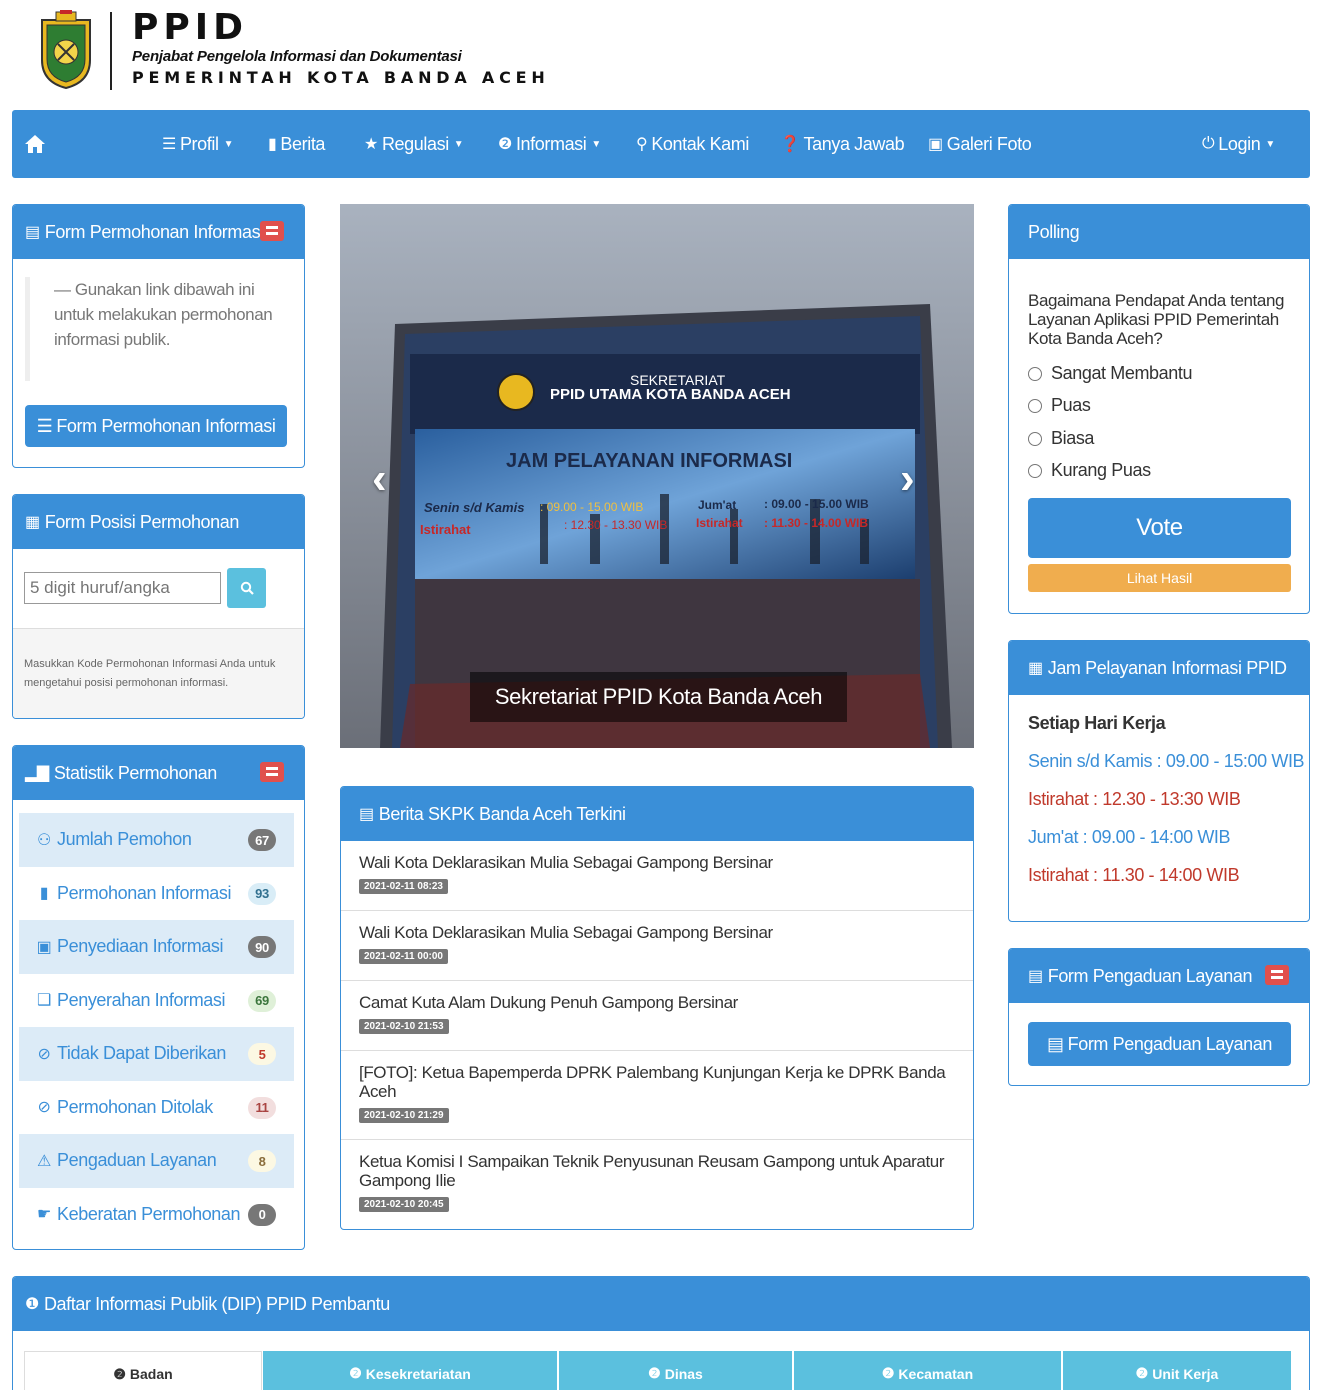  Describe the element at coordinates (379, 479) in the screenshot. I see `carousel-prev-chevron-icon: ‹` at that location.